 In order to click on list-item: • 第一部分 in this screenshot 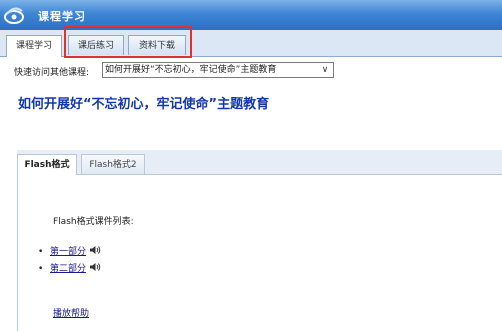, I will do `click(69, 250)`.